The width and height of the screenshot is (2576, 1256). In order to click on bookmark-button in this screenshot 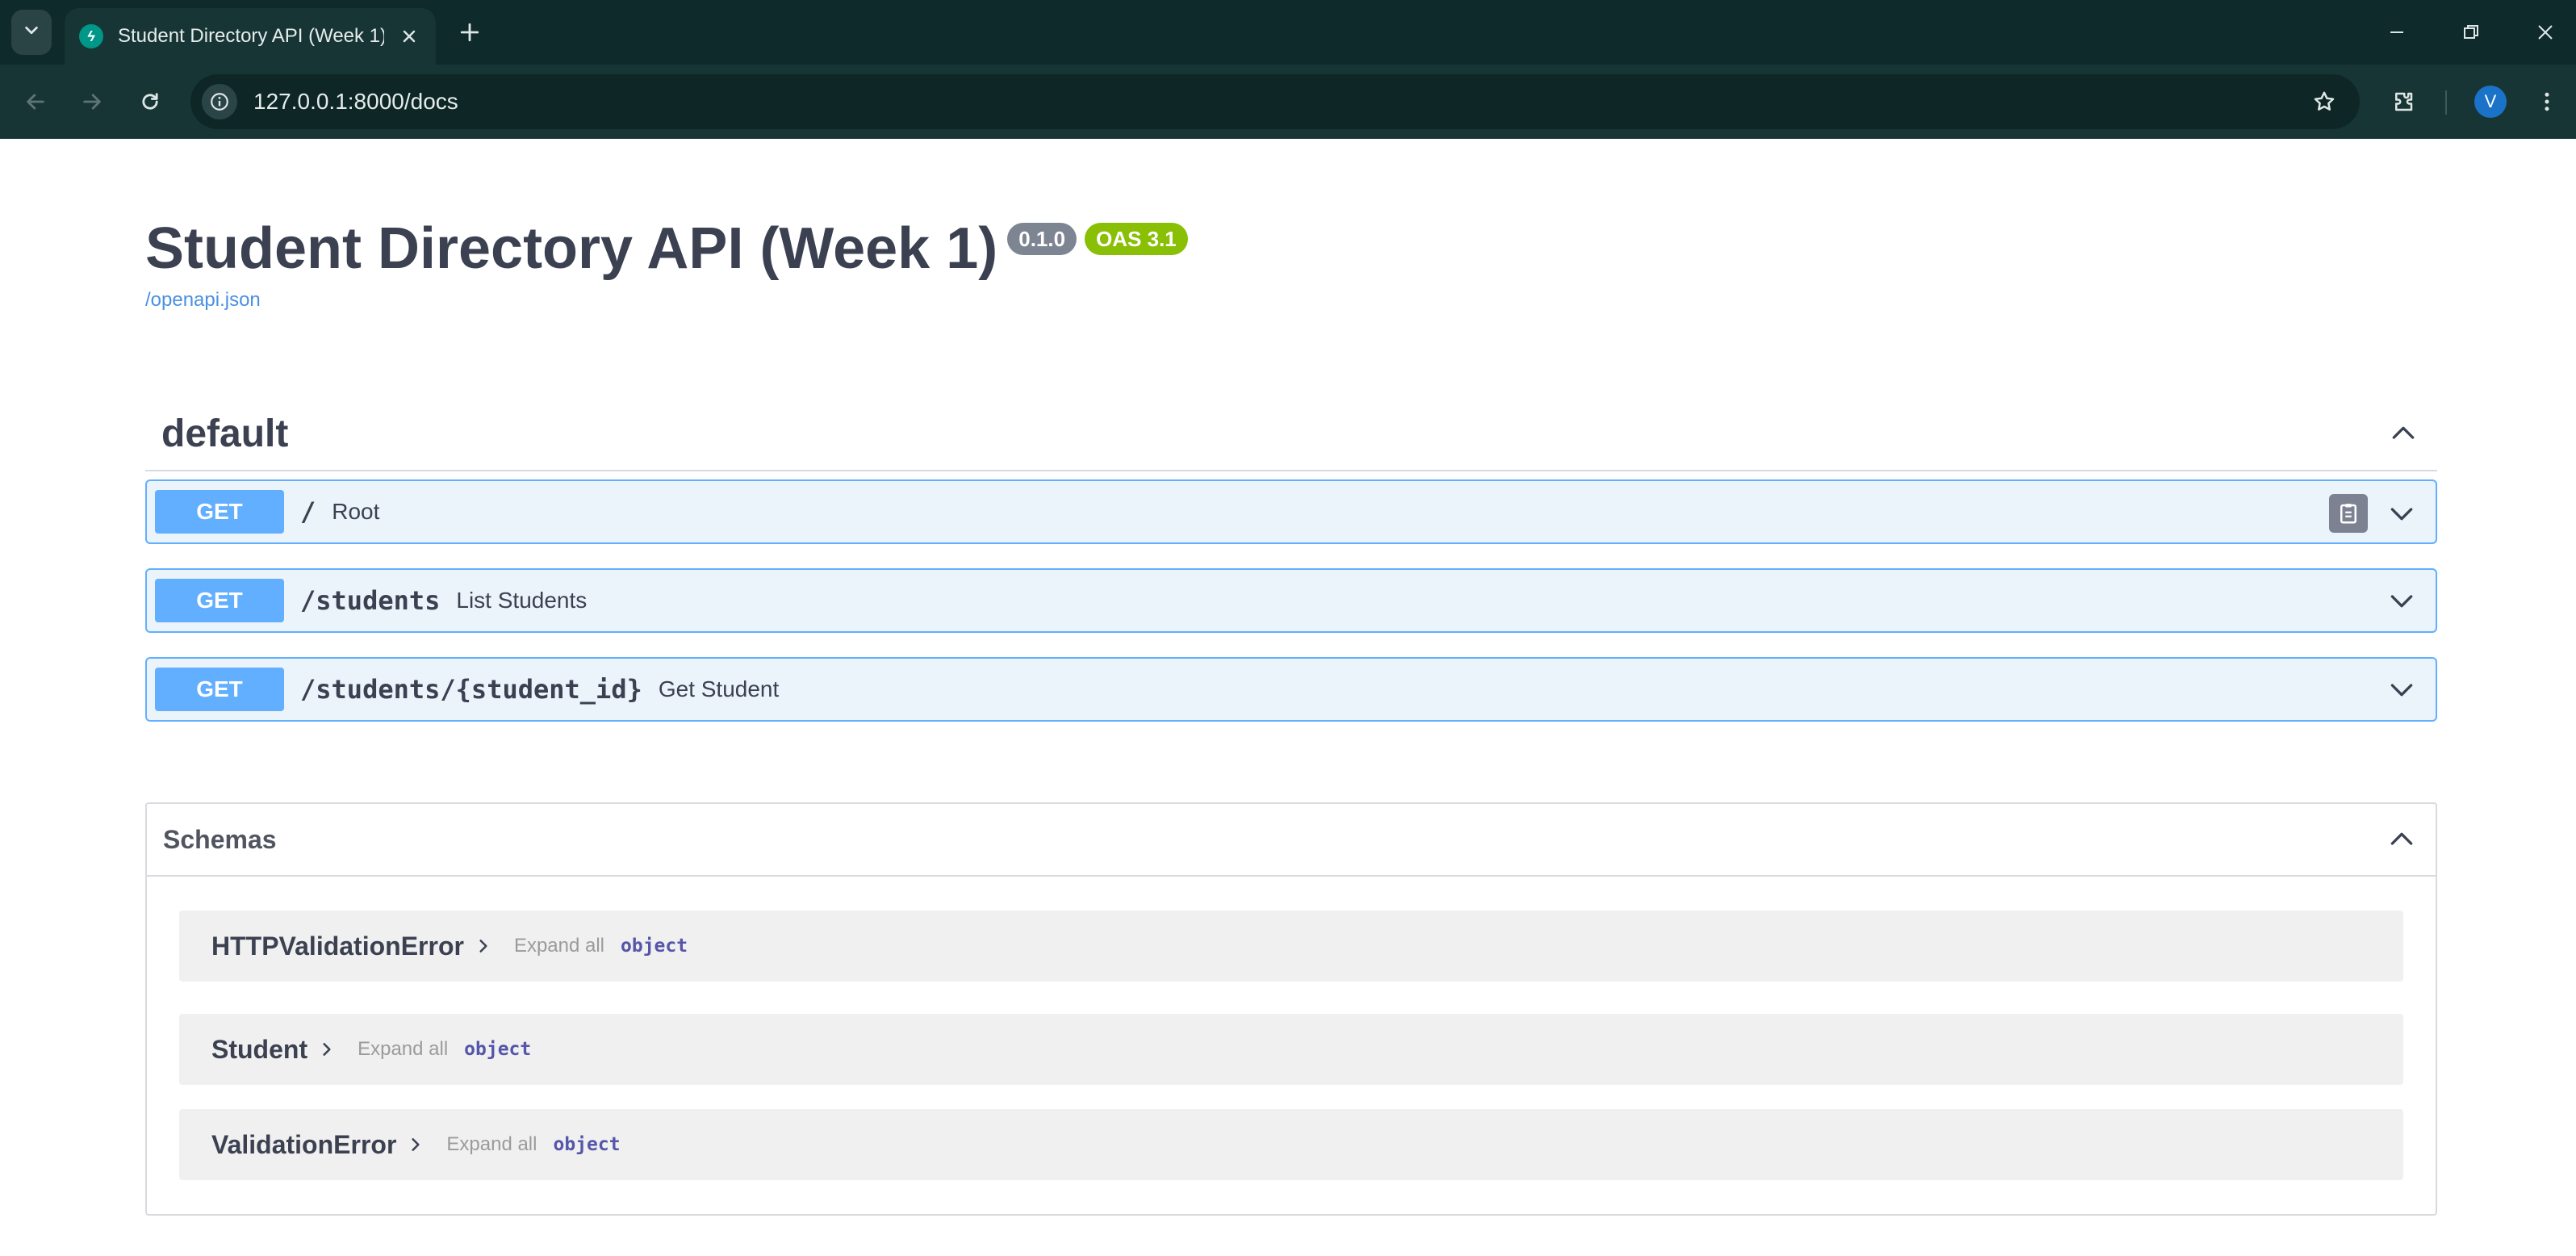, I will do `click(2324, 101)`.